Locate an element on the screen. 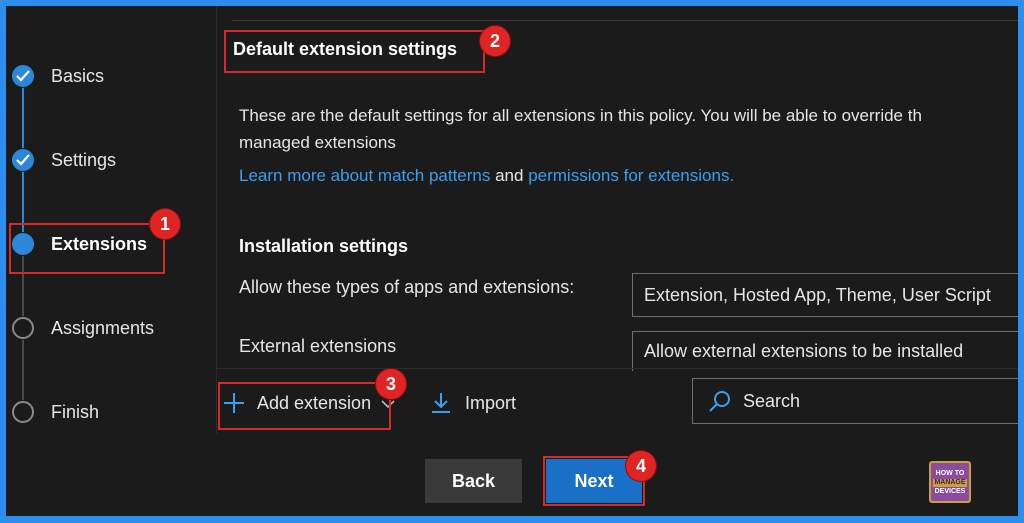 This screenshot has width=1024, height=523. callout-badge: 4 is located at coordinates (641, 466).